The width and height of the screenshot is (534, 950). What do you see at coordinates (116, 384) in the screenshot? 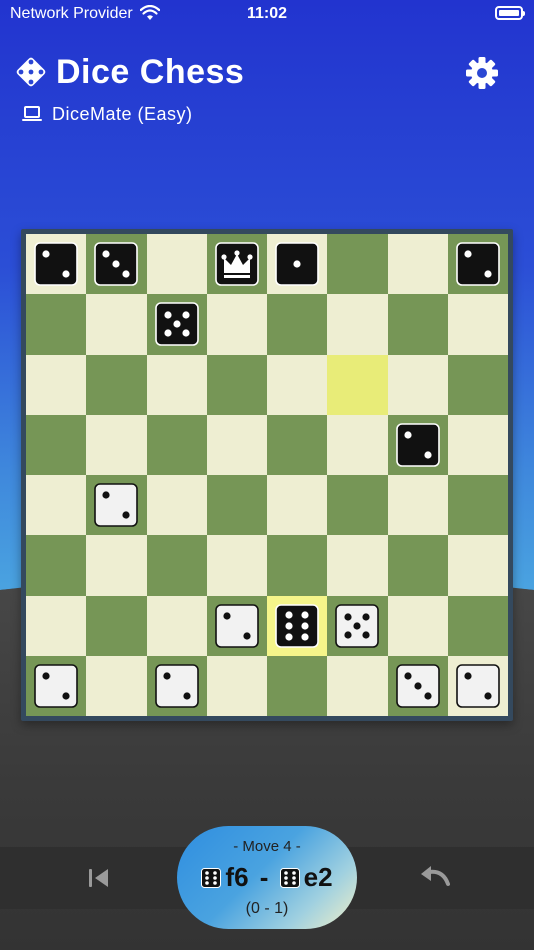
I see `square-b6` at bounding box center [116, 384].